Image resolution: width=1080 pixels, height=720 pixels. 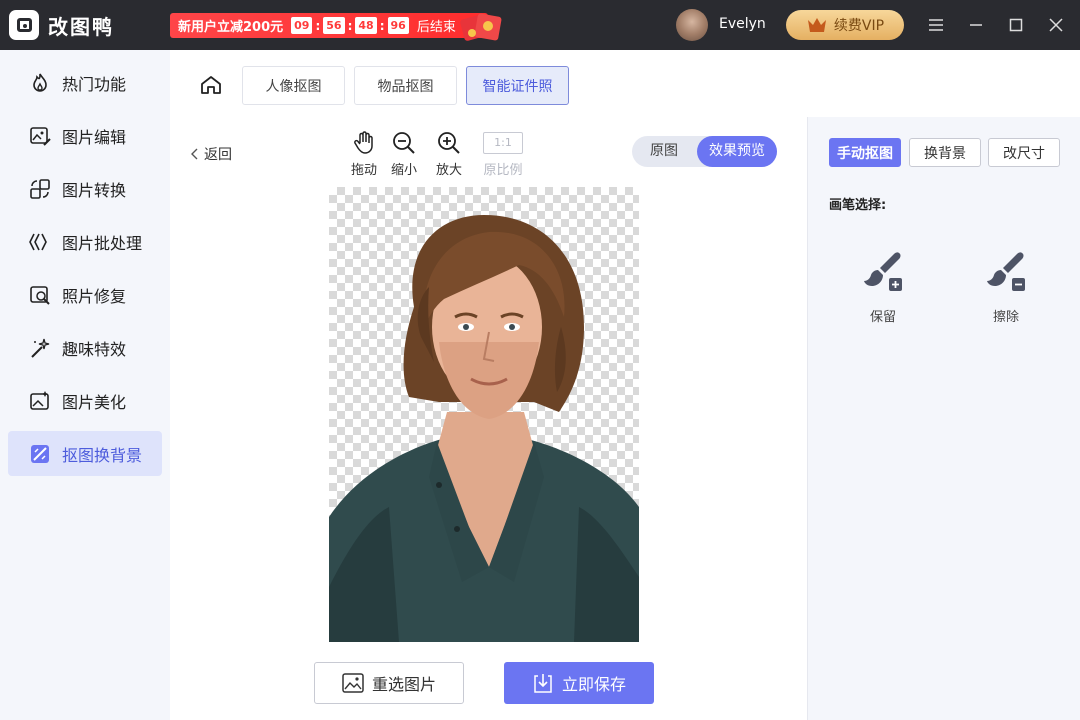 I want to click on brush-selection-label: 画笔选择:, so click(x=858, y=205).